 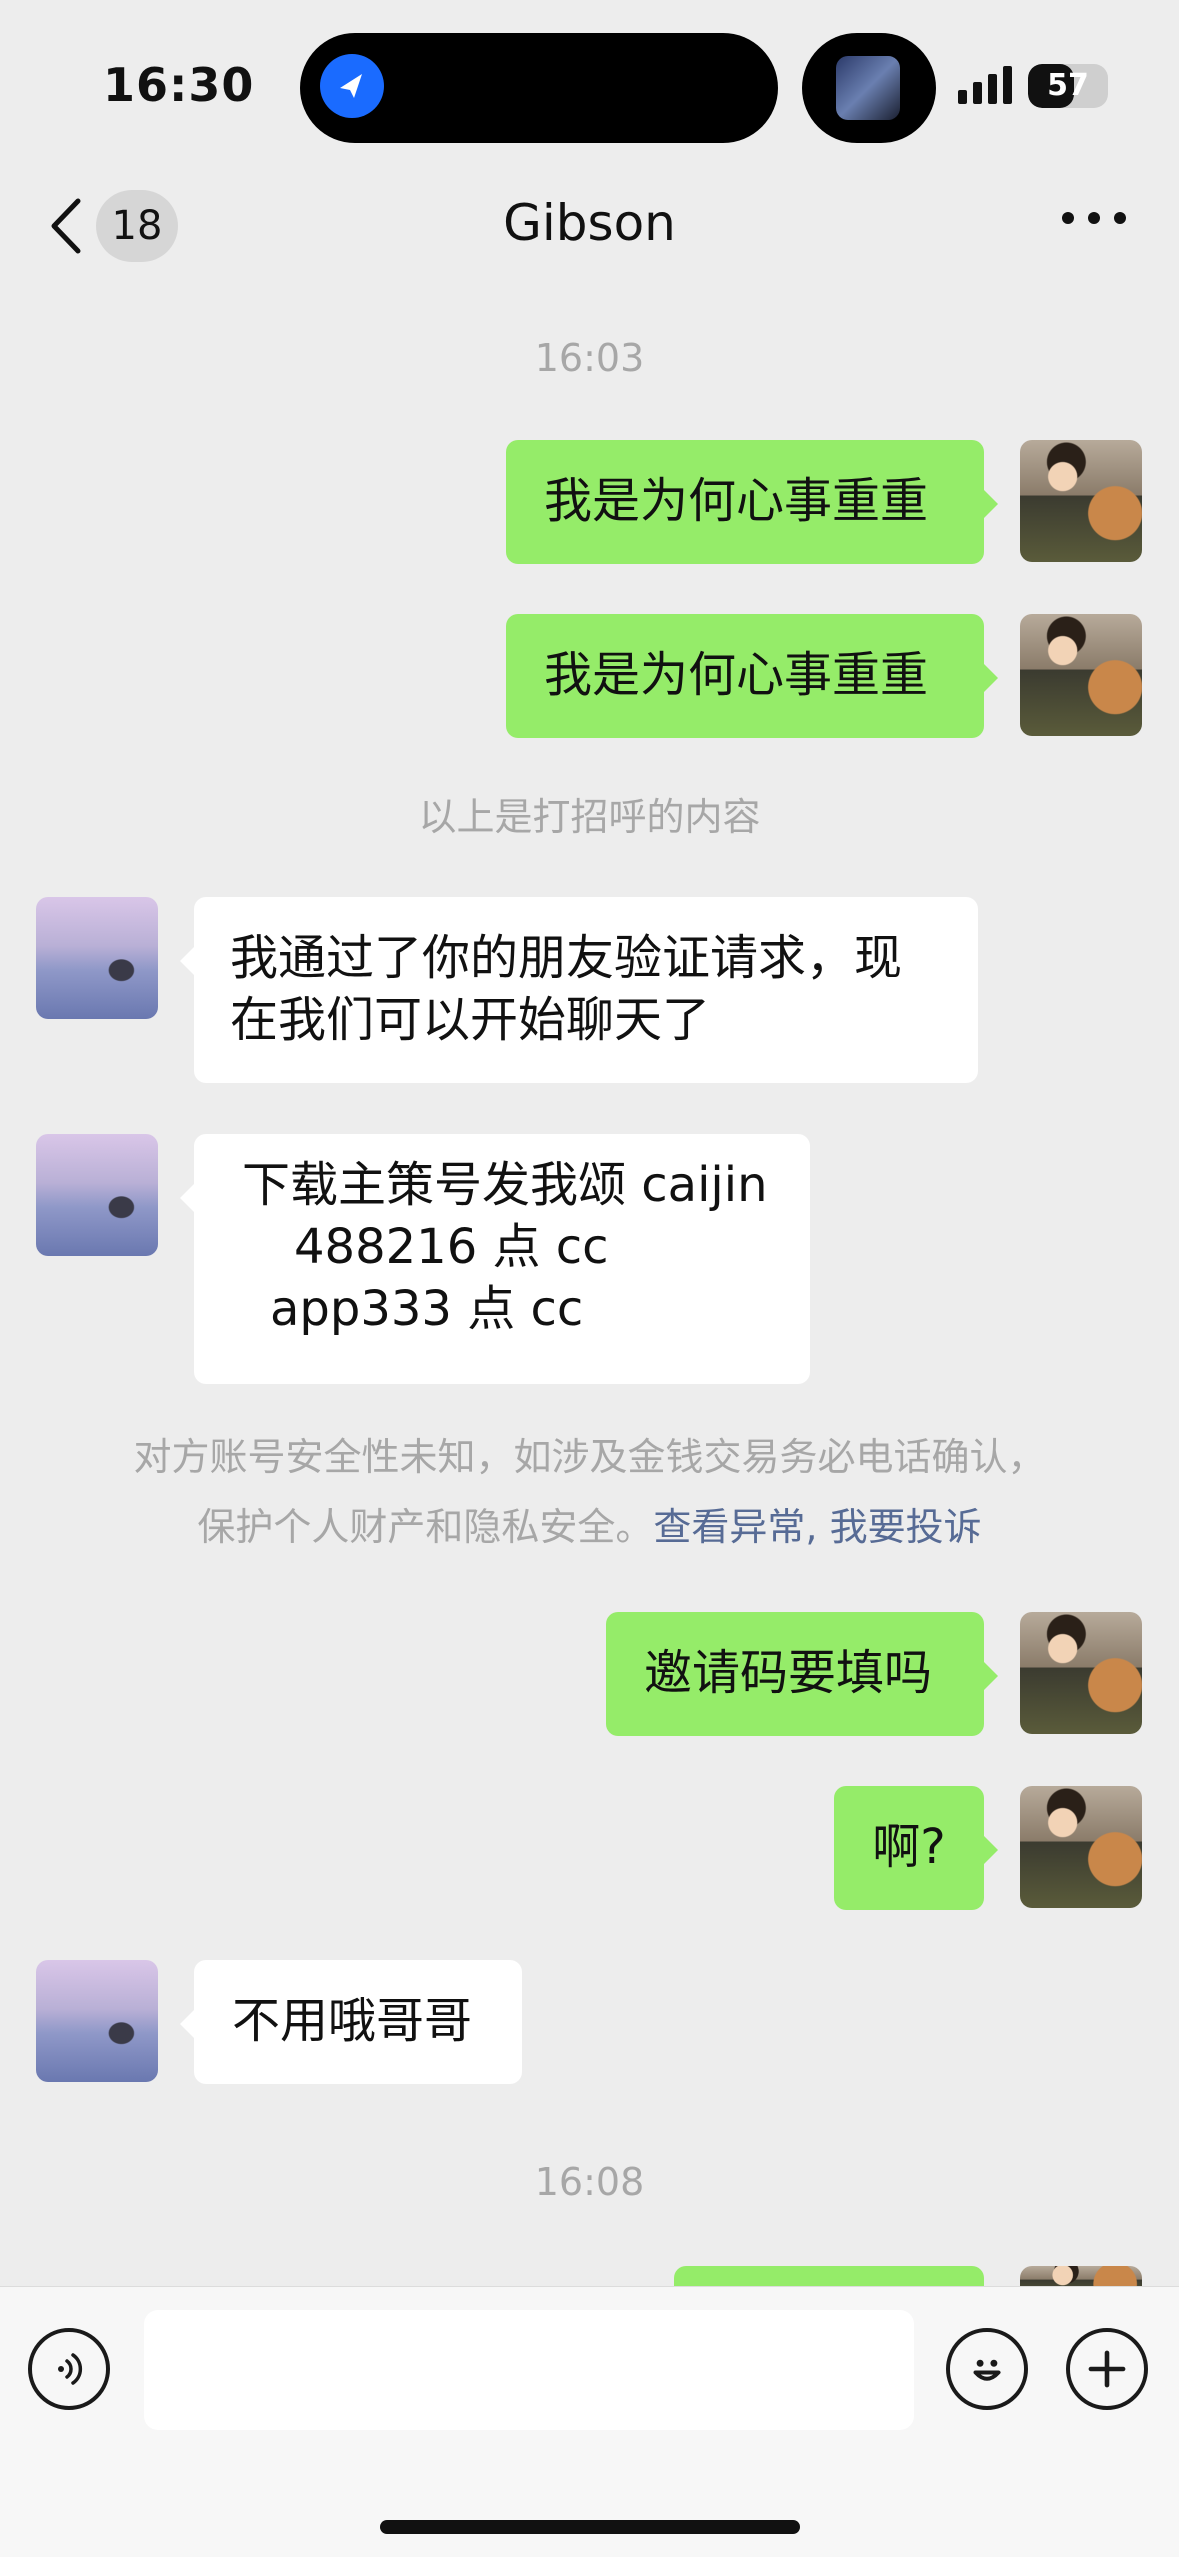 What do you see at coordinates (589, 1457) in the screenshot?
I see `security-note-line1: 对方账号安全性未知，如涉及金钱交易务必电话确认，` at bounding box center [589, 1457].